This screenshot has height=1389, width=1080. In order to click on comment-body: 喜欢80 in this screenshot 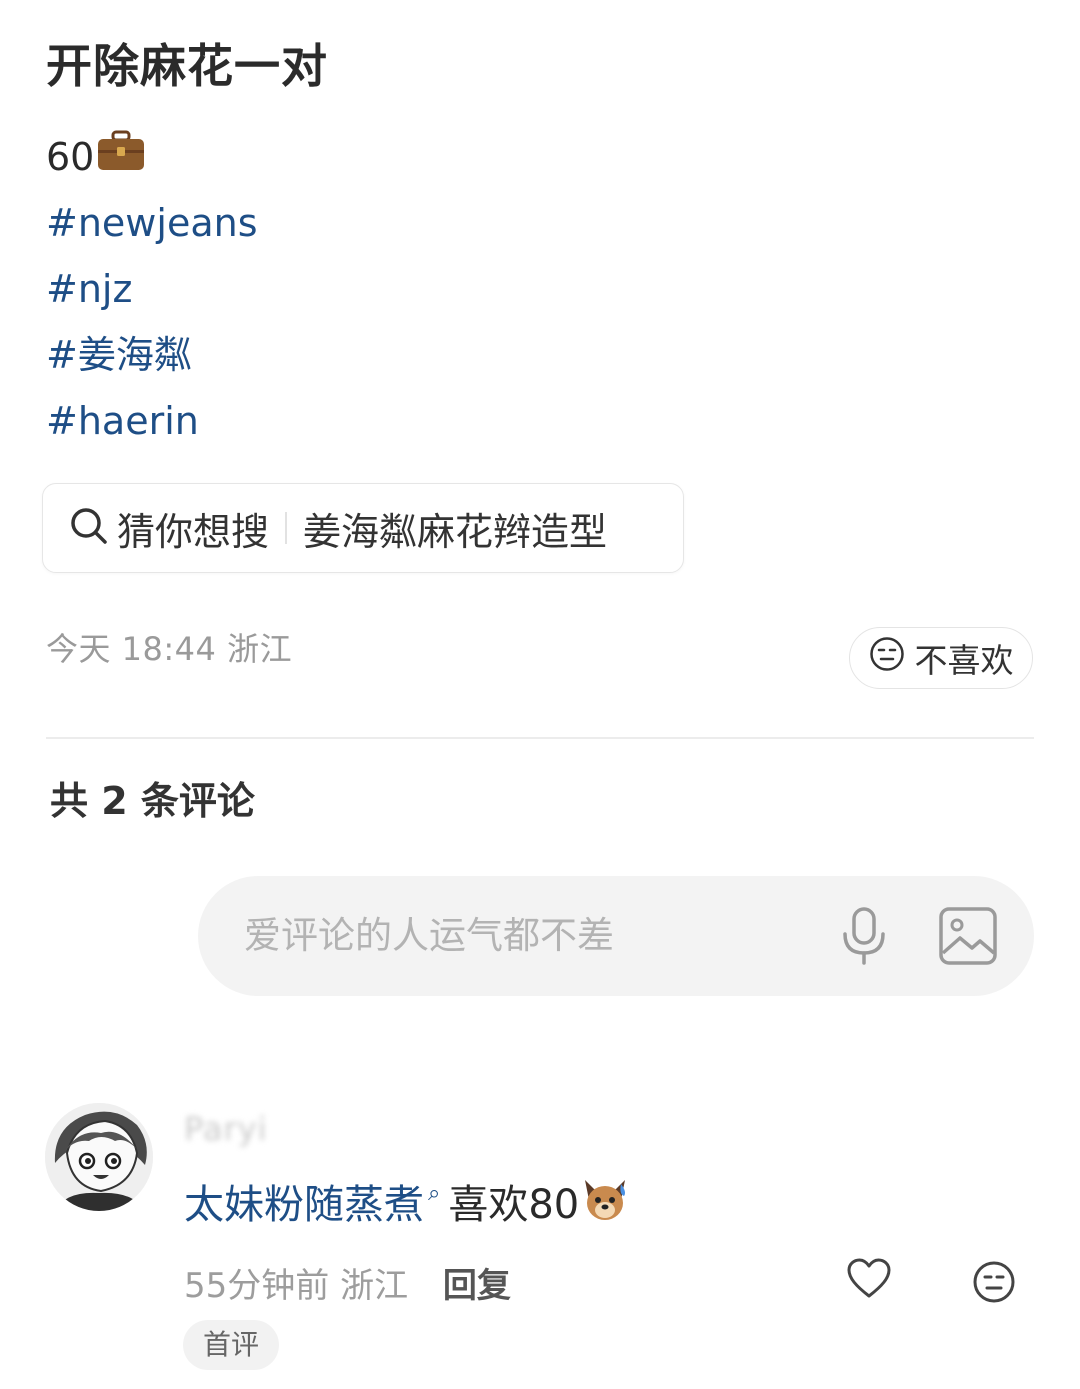, I will do `click(514, 1205)`.